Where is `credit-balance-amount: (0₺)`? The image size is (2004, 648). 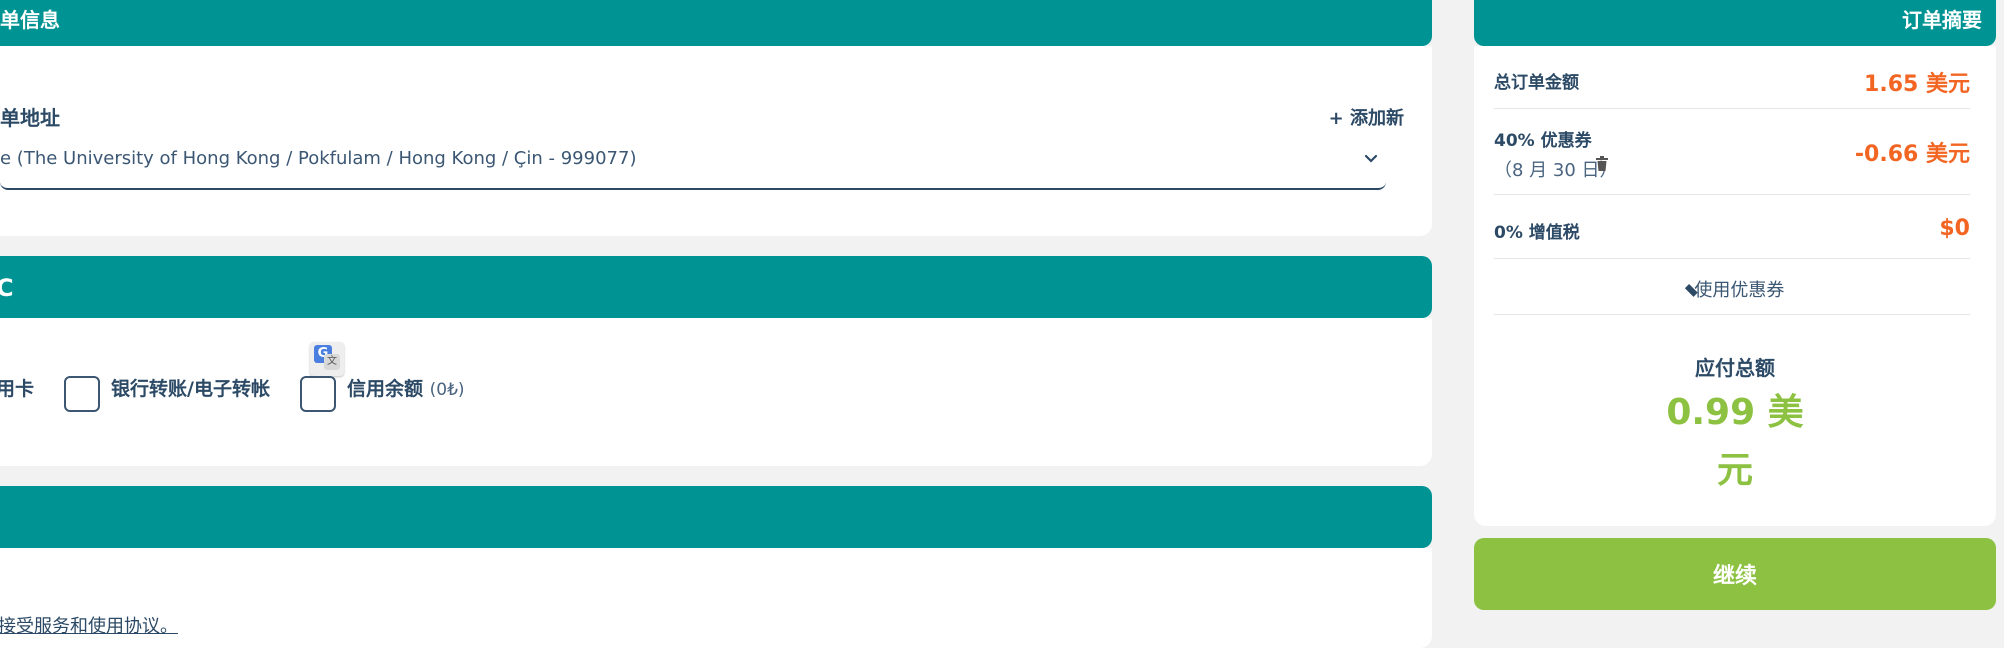
credit-balance-amount: (0₺) is located at coordinates (447, 390).